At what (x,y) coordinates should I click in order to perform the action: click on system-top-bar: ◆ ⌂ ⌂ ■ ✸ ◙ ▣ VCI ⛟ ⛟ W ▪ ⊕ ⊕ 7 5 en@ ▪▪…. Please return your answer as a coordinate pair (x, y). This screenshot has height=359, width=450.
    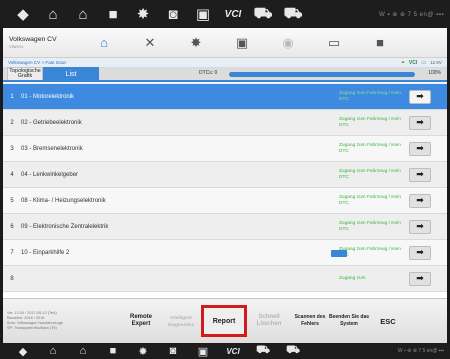
    Looking at the image, I should click on (225, 14).